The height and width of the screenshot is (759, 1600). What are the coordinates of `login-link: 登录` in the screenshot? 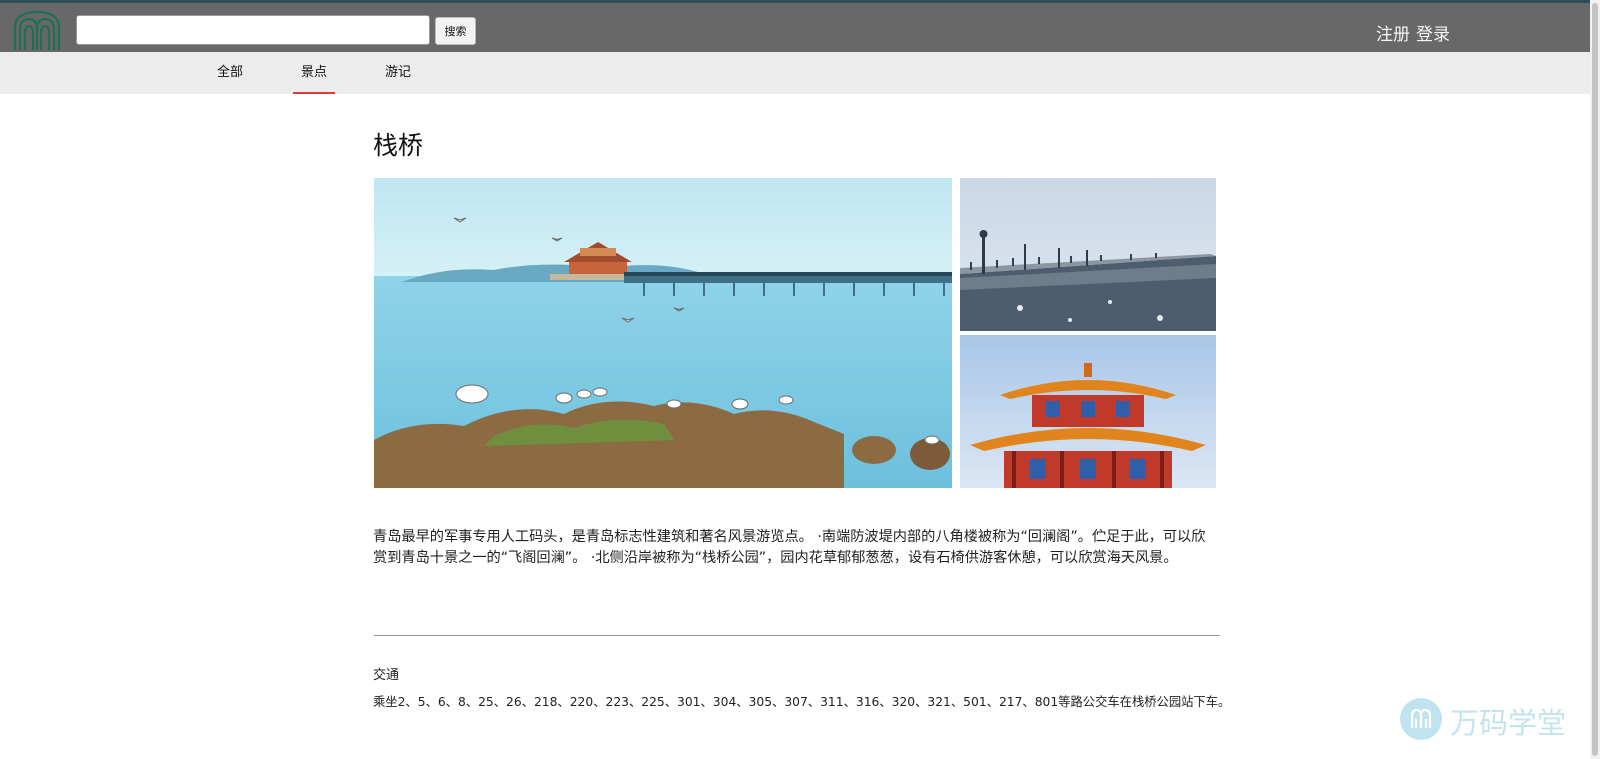 It's located at (1433, 32).